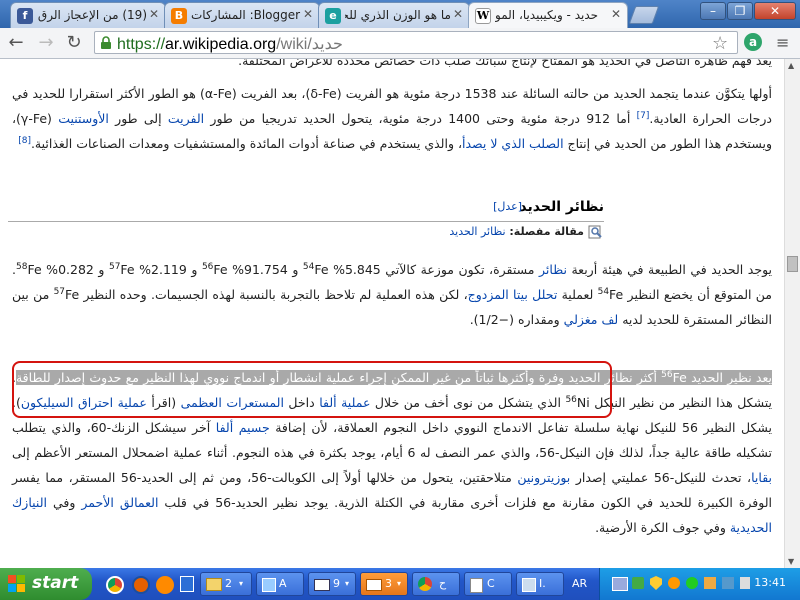 Image resolution: width=800 pixels, height=600 pixels. I want to click on tab-title: حديد - ويكيبيديا، المو, so click(547, 15).